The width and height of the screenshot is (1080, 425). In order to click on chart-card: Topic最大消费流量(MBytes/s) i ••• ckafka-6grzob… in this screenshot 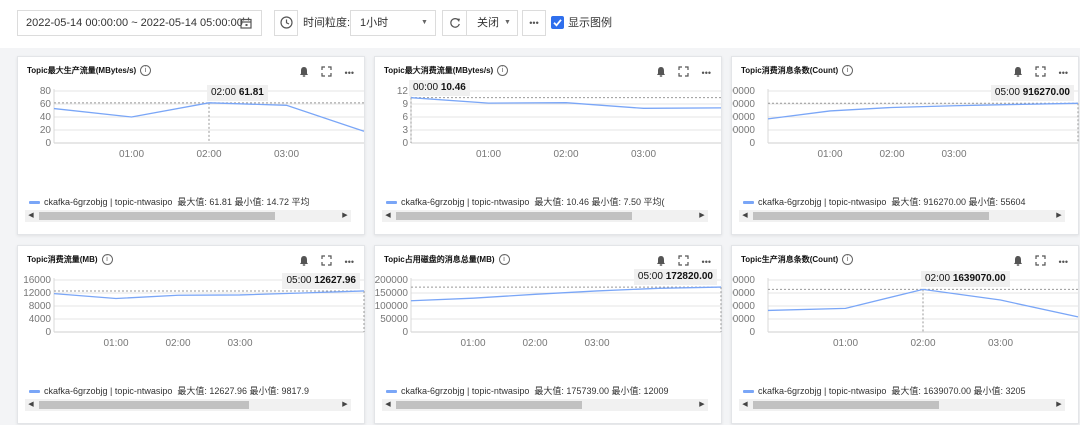, I will do `click(548, 145)`.